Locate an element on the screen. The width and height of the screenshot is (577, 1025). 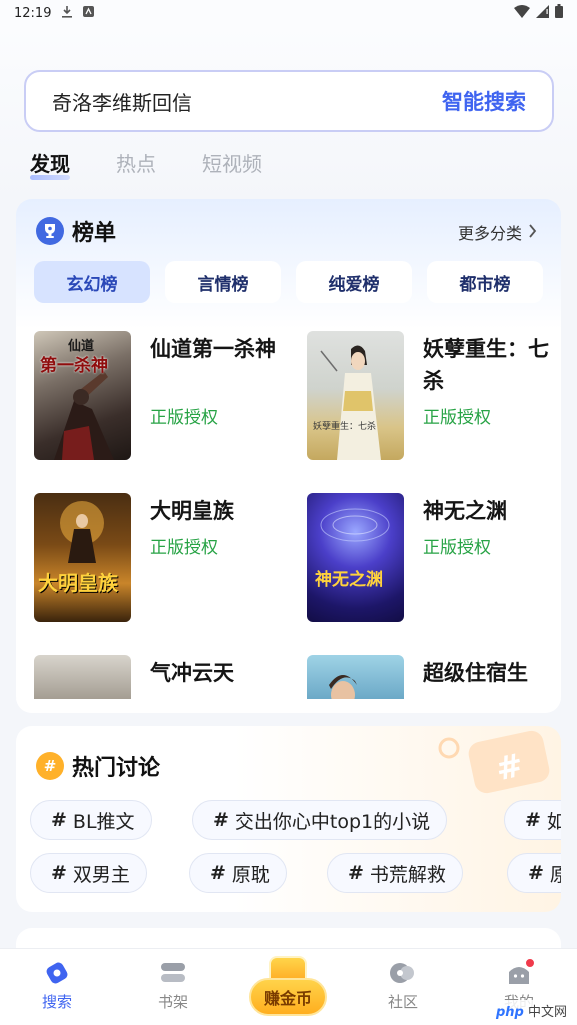
chip-fantasy: 玄幻榜 is located at coordinates (92, 282).